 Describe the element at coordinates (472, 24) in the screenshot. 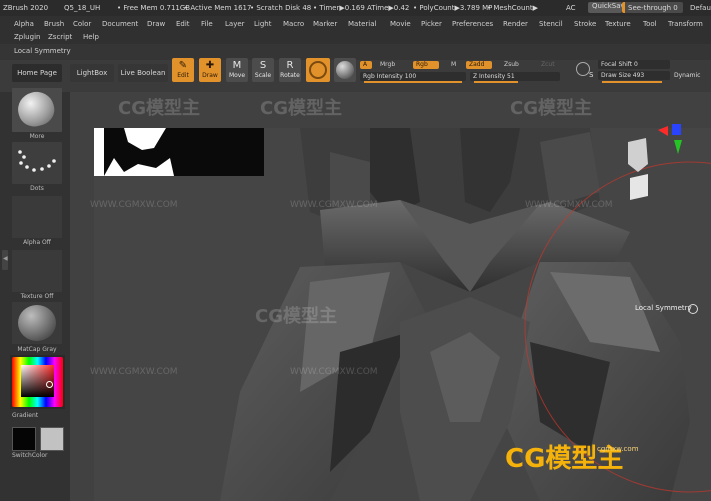

I see `menu-preferences: Preferences` at that location.